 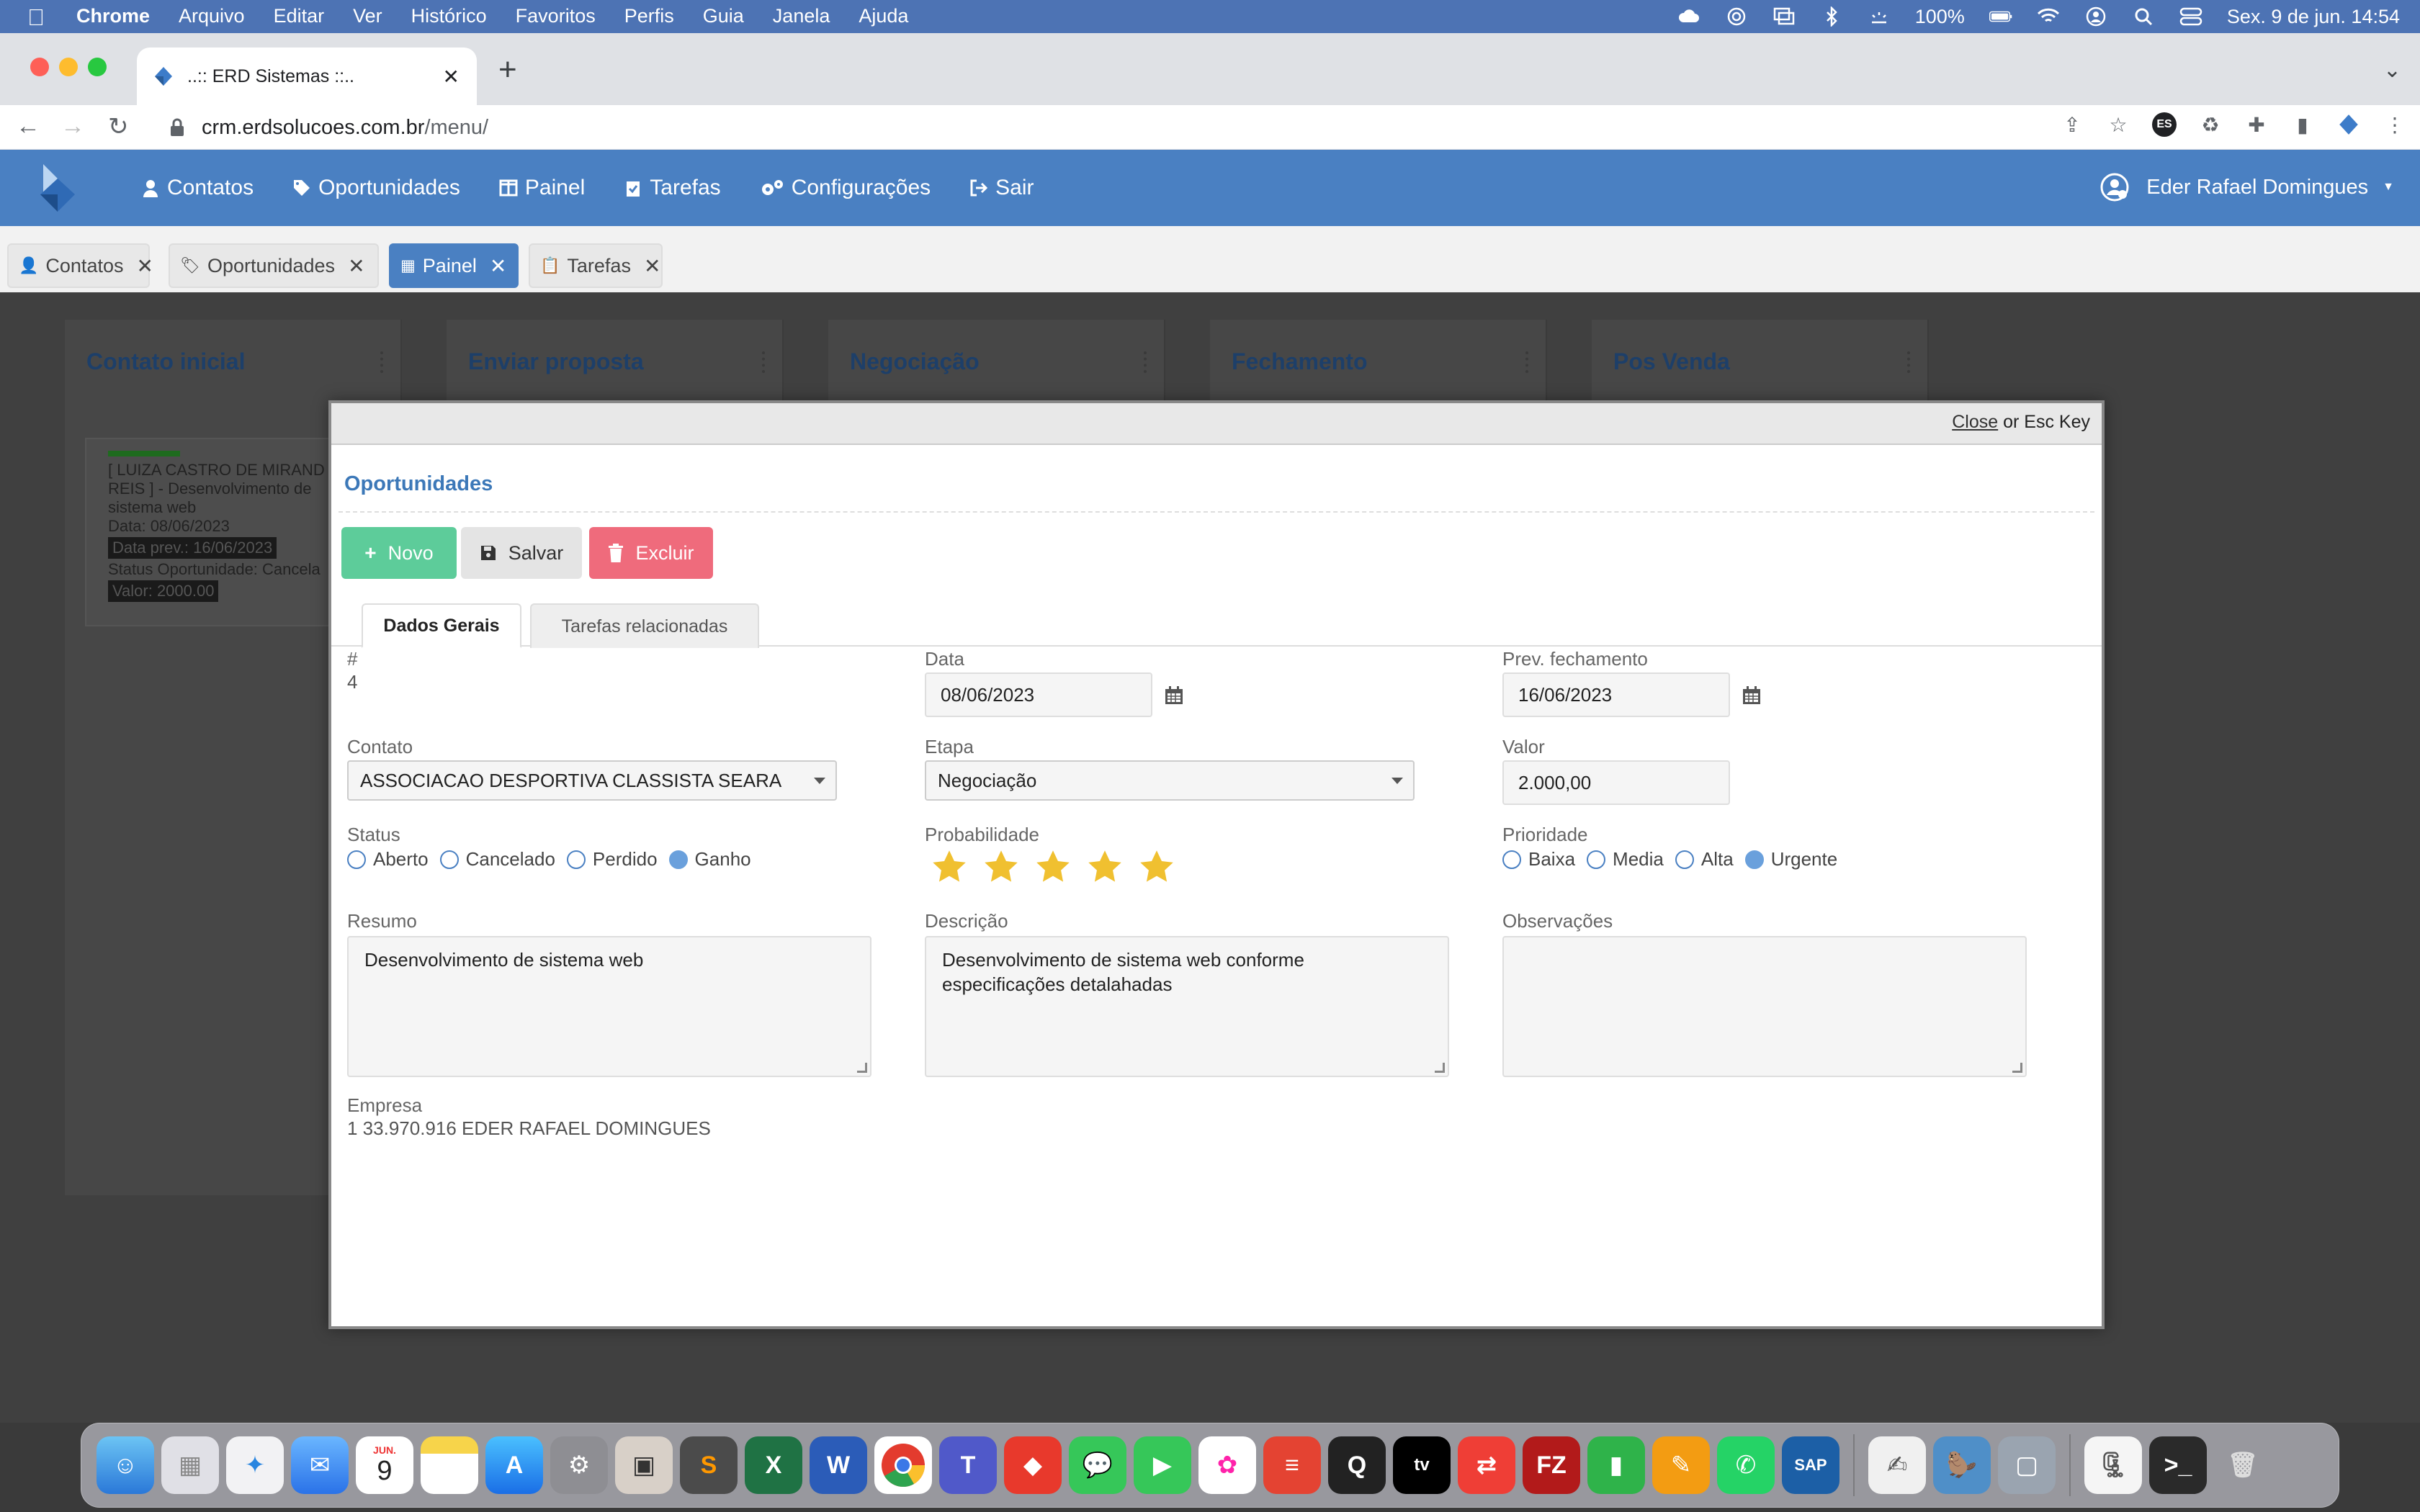 I want to click on menu-editar: Editar, so click(x=299, y=16).